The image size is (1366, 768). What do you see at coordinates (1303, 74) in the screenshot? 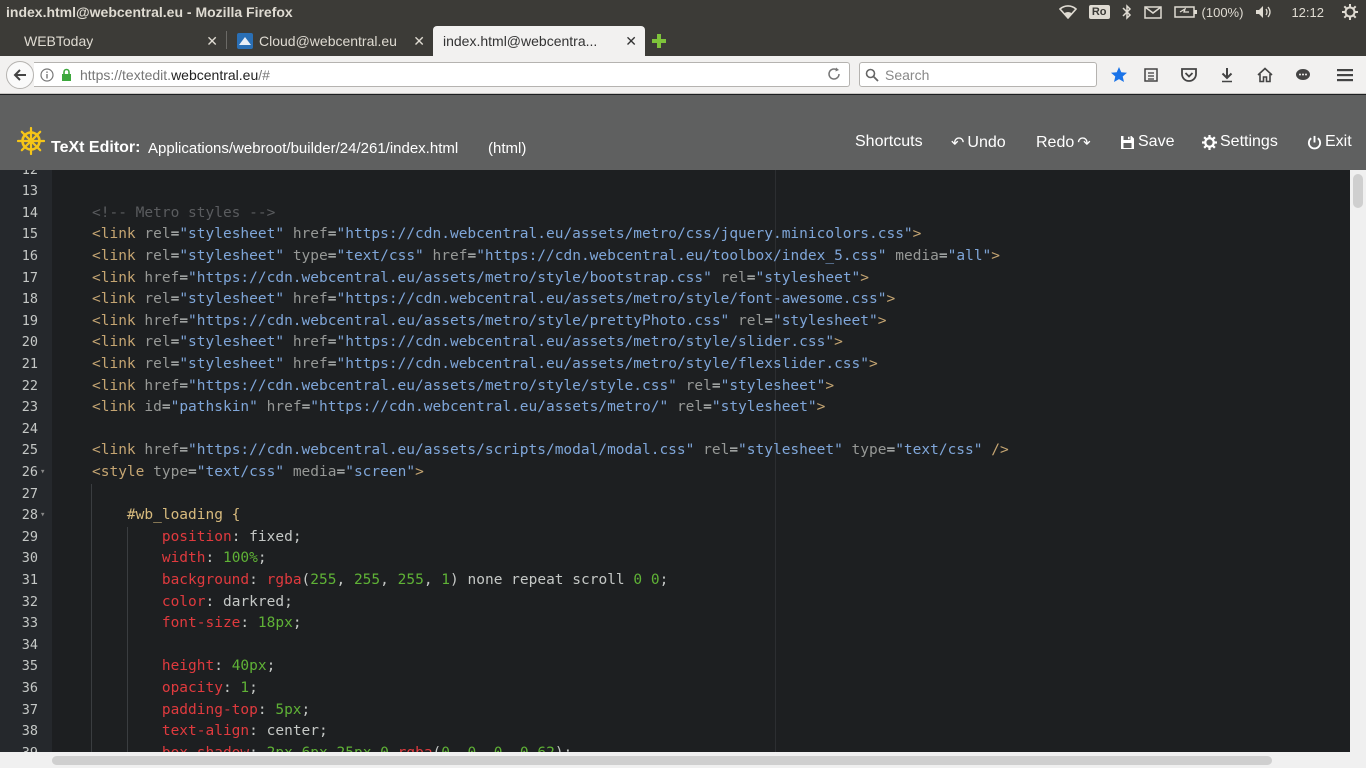
I see `chat-icon` at bounding box center [1303, 74].